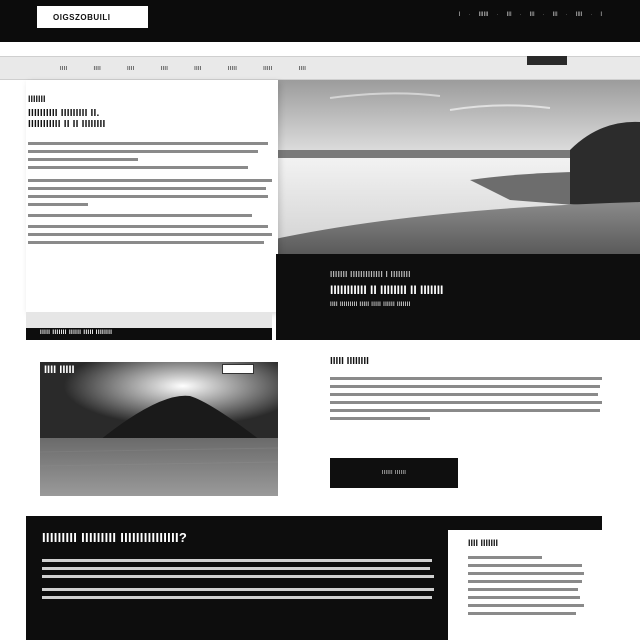 The height and width of the screenshot is (640, 640). What do you see at coordinates (387, 290) in the screenshot?
I see `headline-title: IIIIIIIIIII II IIIIIIII II IIIIIII` at bounding box center [387, 290].